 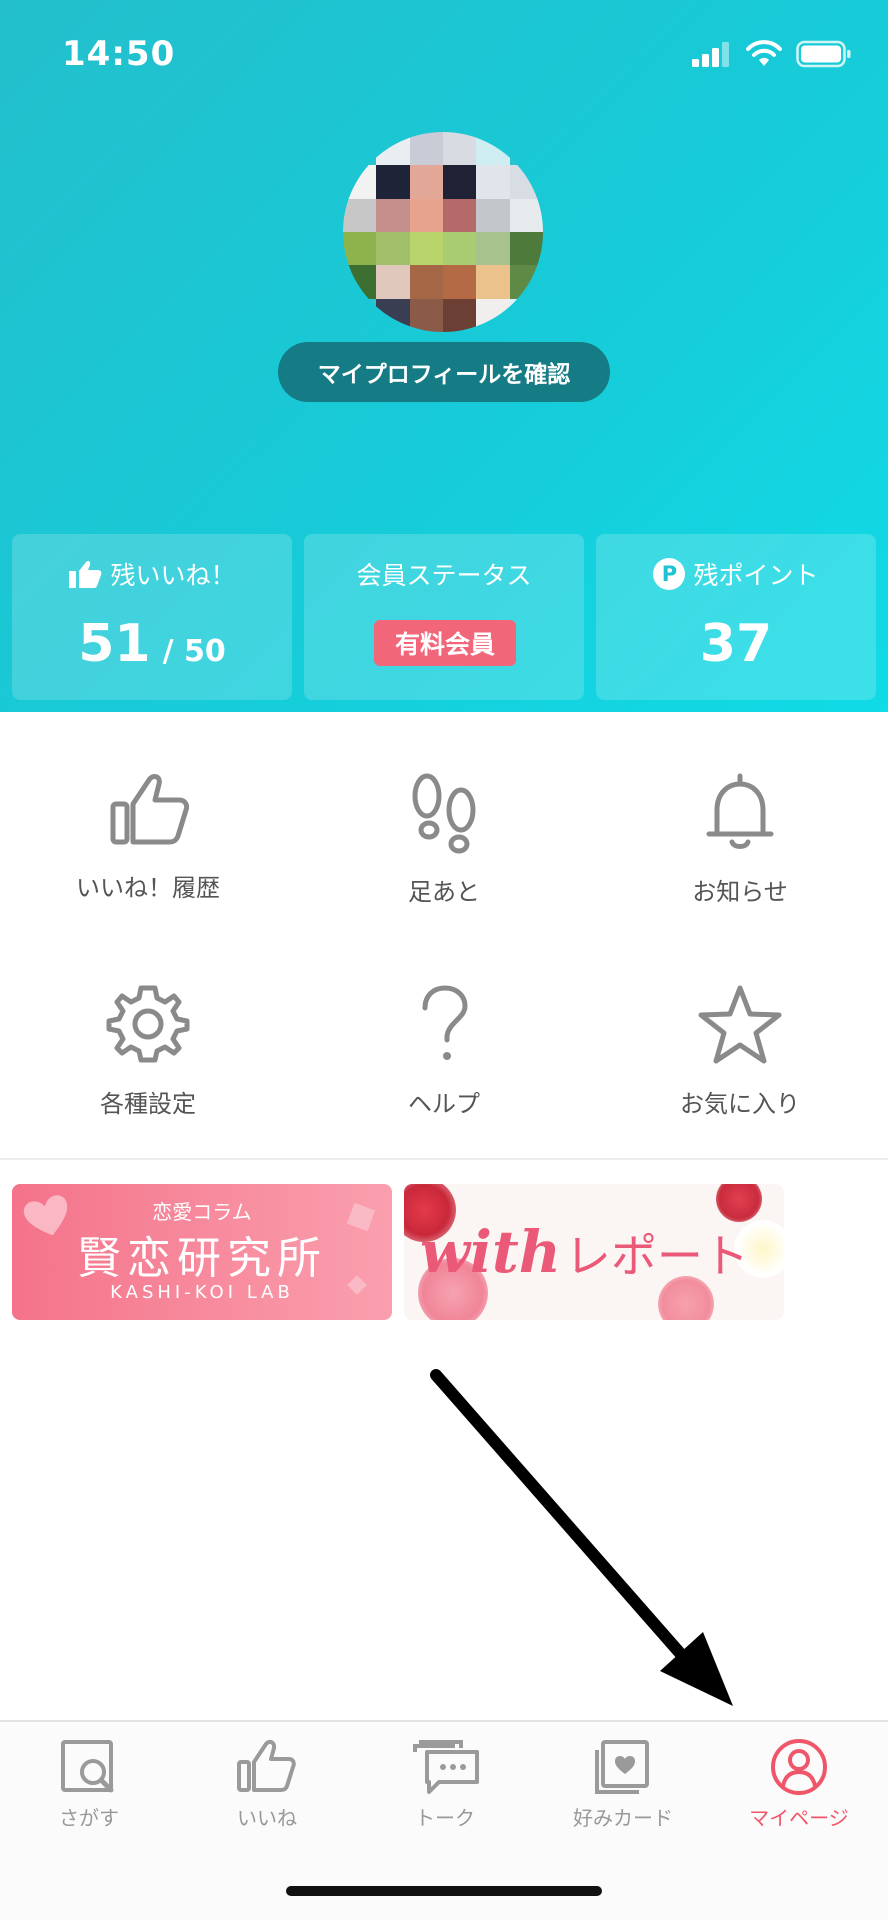 What do you see at coordinates (444, 892) in the screenshot?
I see `menu-label: 足あと` at bounding box center [444, 892].